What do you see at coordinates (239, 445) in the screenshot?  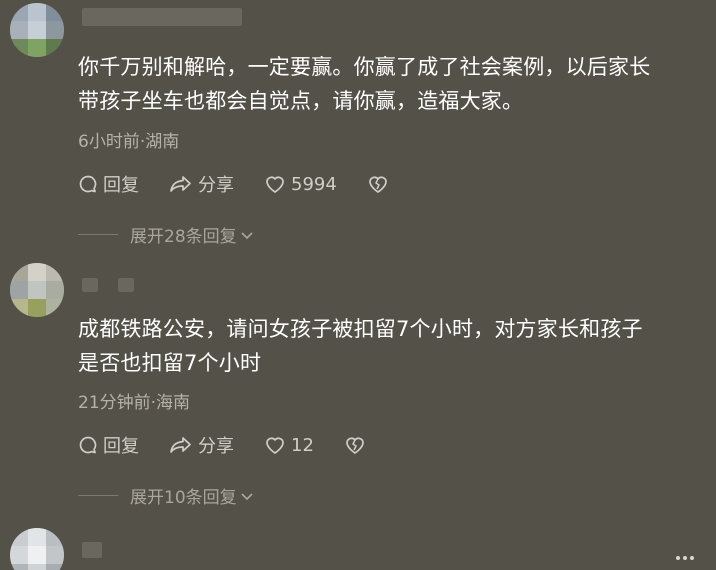 I see `comment-actions: 回复 分享 12` at bounding box center [239, 445].